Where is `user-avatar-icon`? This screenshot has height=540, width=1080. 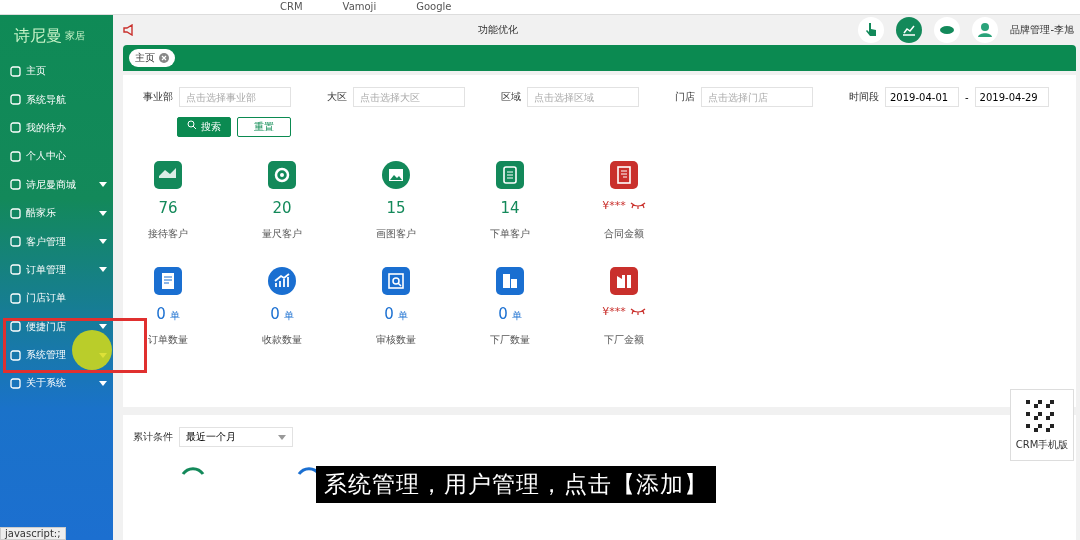 user-avatar-icon is located at coordinates (985, 30).